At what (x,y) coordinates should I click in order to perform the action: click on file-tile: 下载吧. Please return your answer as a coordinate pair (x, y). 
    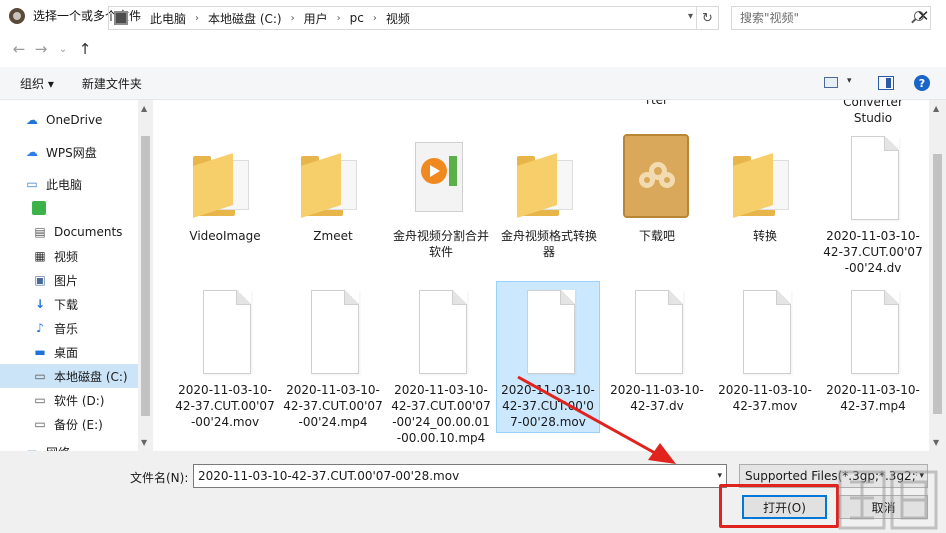
    Looking at the image, I should click on (657, 186).